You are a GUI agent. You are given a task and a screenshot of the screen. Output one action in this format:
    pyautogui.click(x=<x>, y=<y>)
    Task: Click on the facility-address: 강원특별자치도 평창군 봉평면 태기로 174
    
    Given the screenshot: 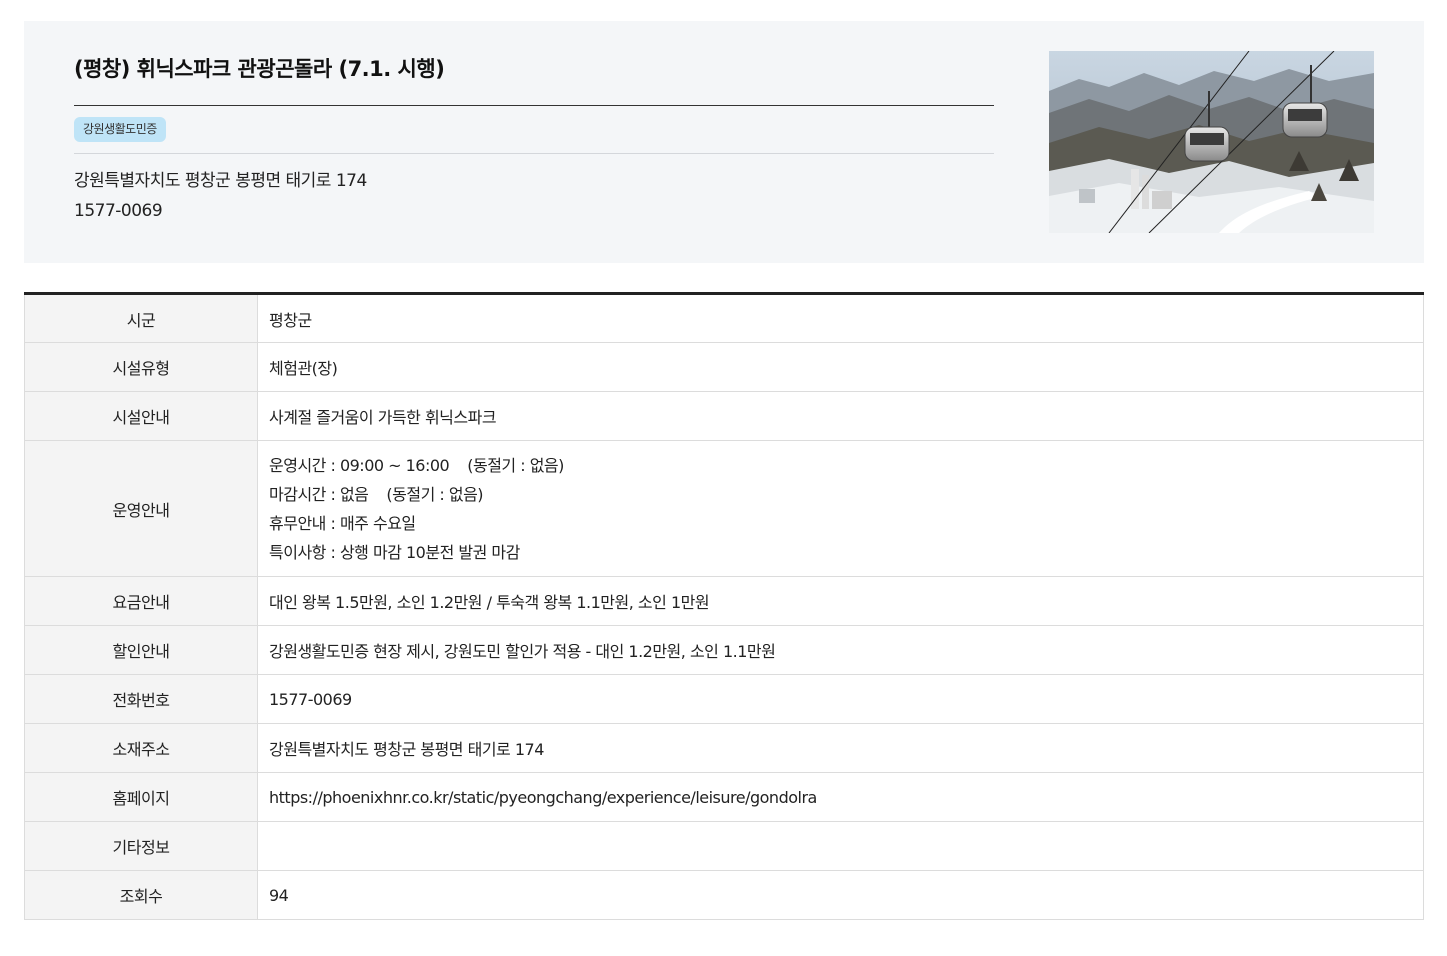 What is the action you would take?
    pyautogui.click(x=220, y=181)
    